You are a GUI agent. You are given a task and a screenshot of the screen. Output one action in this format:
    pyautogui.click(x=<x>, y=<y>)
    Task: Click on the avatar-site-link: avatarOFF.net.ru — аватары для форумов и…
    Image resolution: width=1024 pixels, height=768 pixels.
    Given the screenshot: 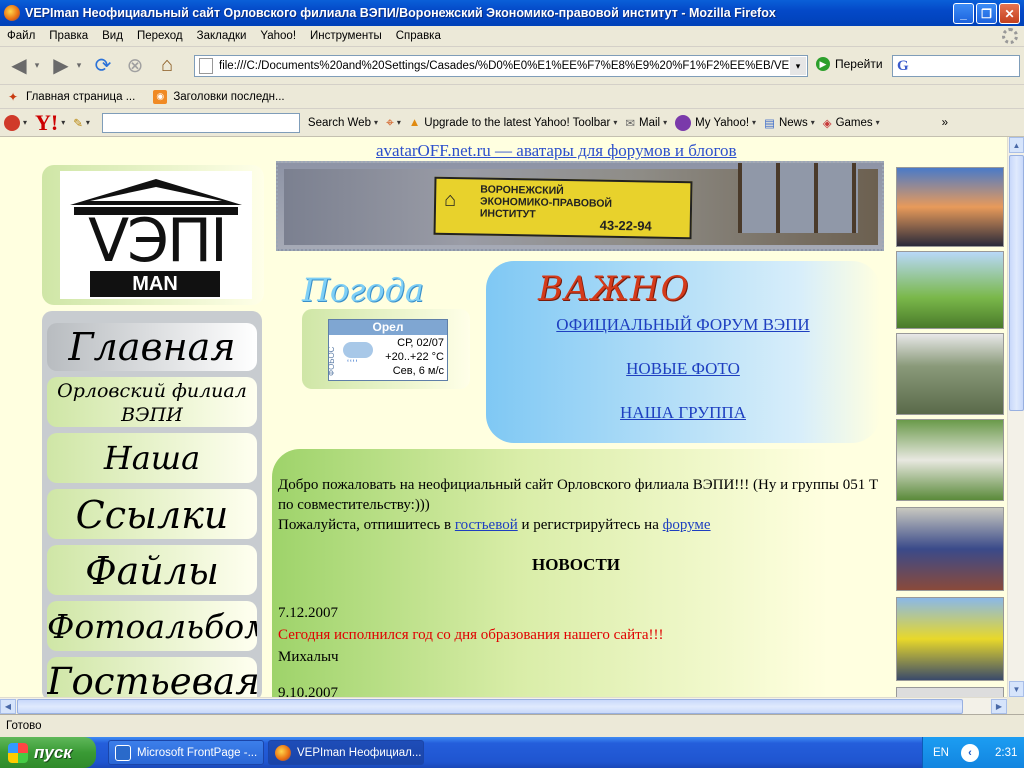 What is the action you would take?
    pyautogui.click(x=556, y=151)
    